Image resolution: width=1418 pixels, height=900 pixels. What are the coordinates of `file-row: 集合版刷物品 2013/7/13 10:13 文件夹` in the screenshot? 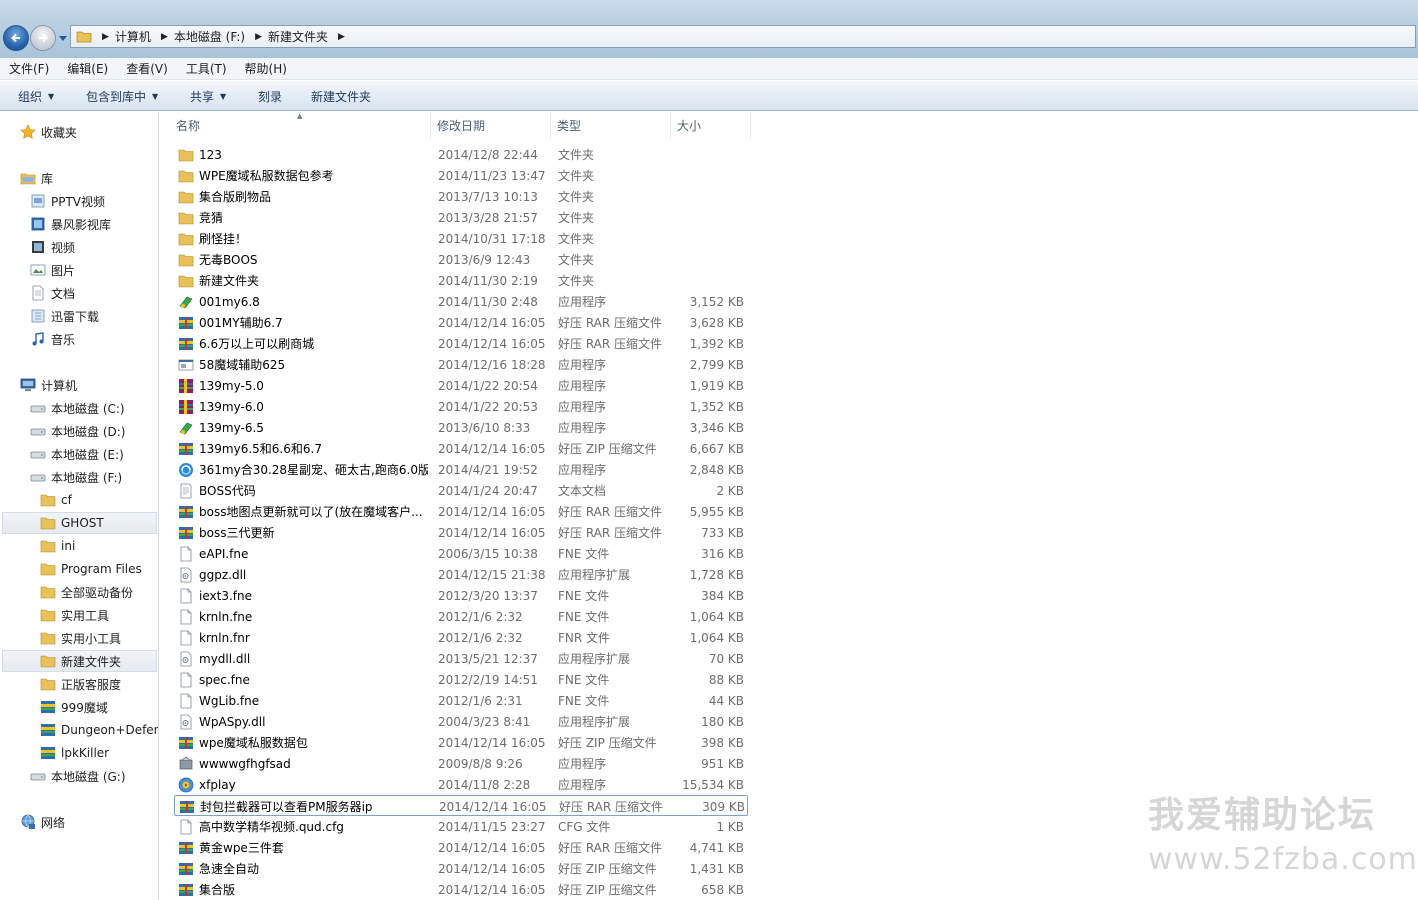 It's located at (461, 196).